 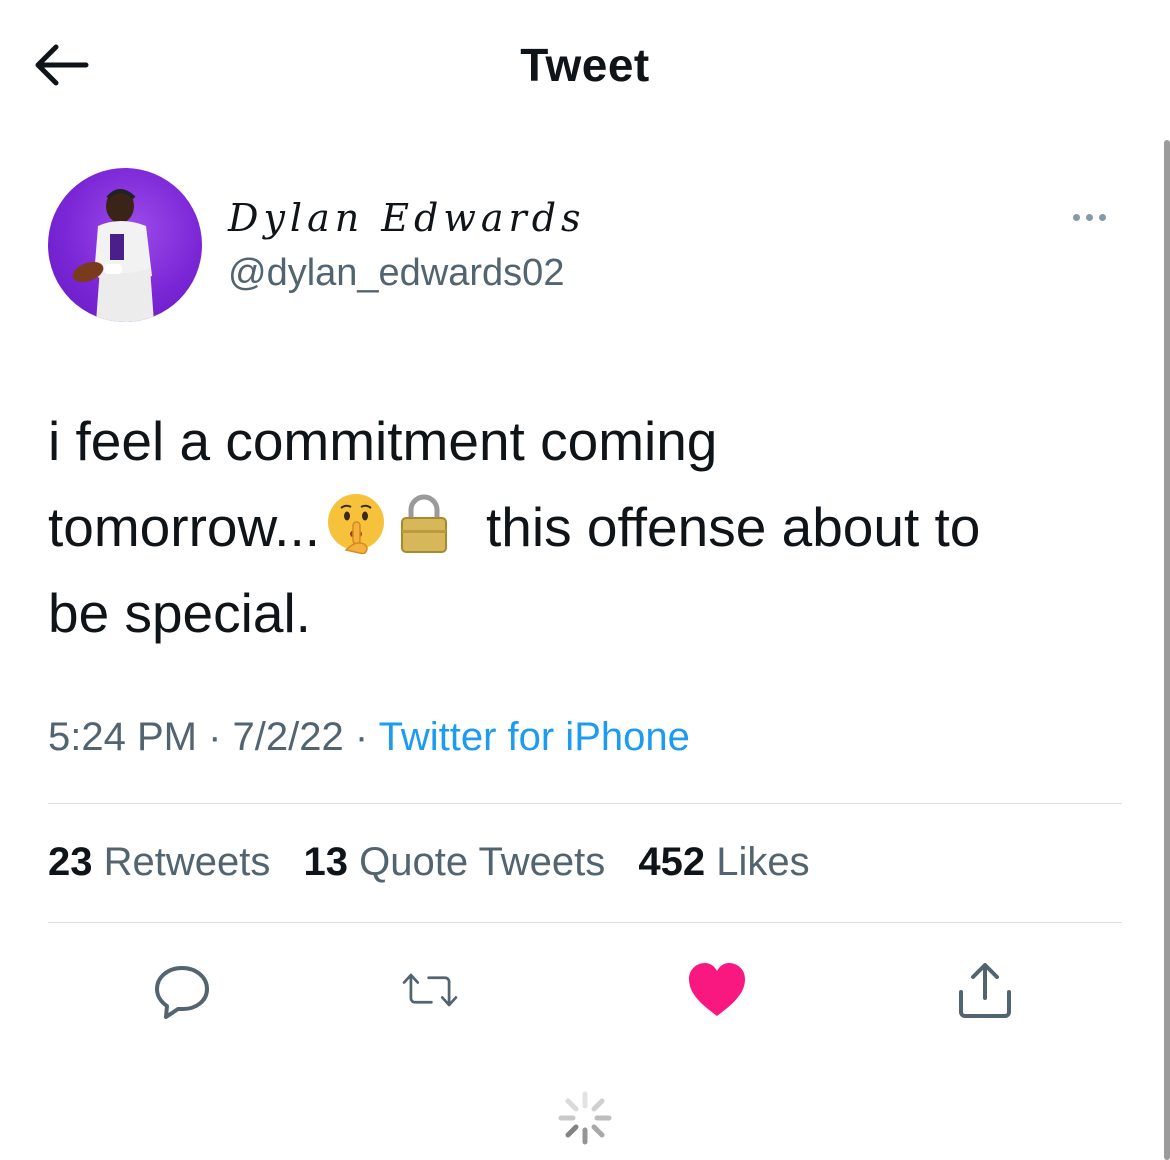 I want to click on top-bar: Tweet, so click(x=585, y=67).